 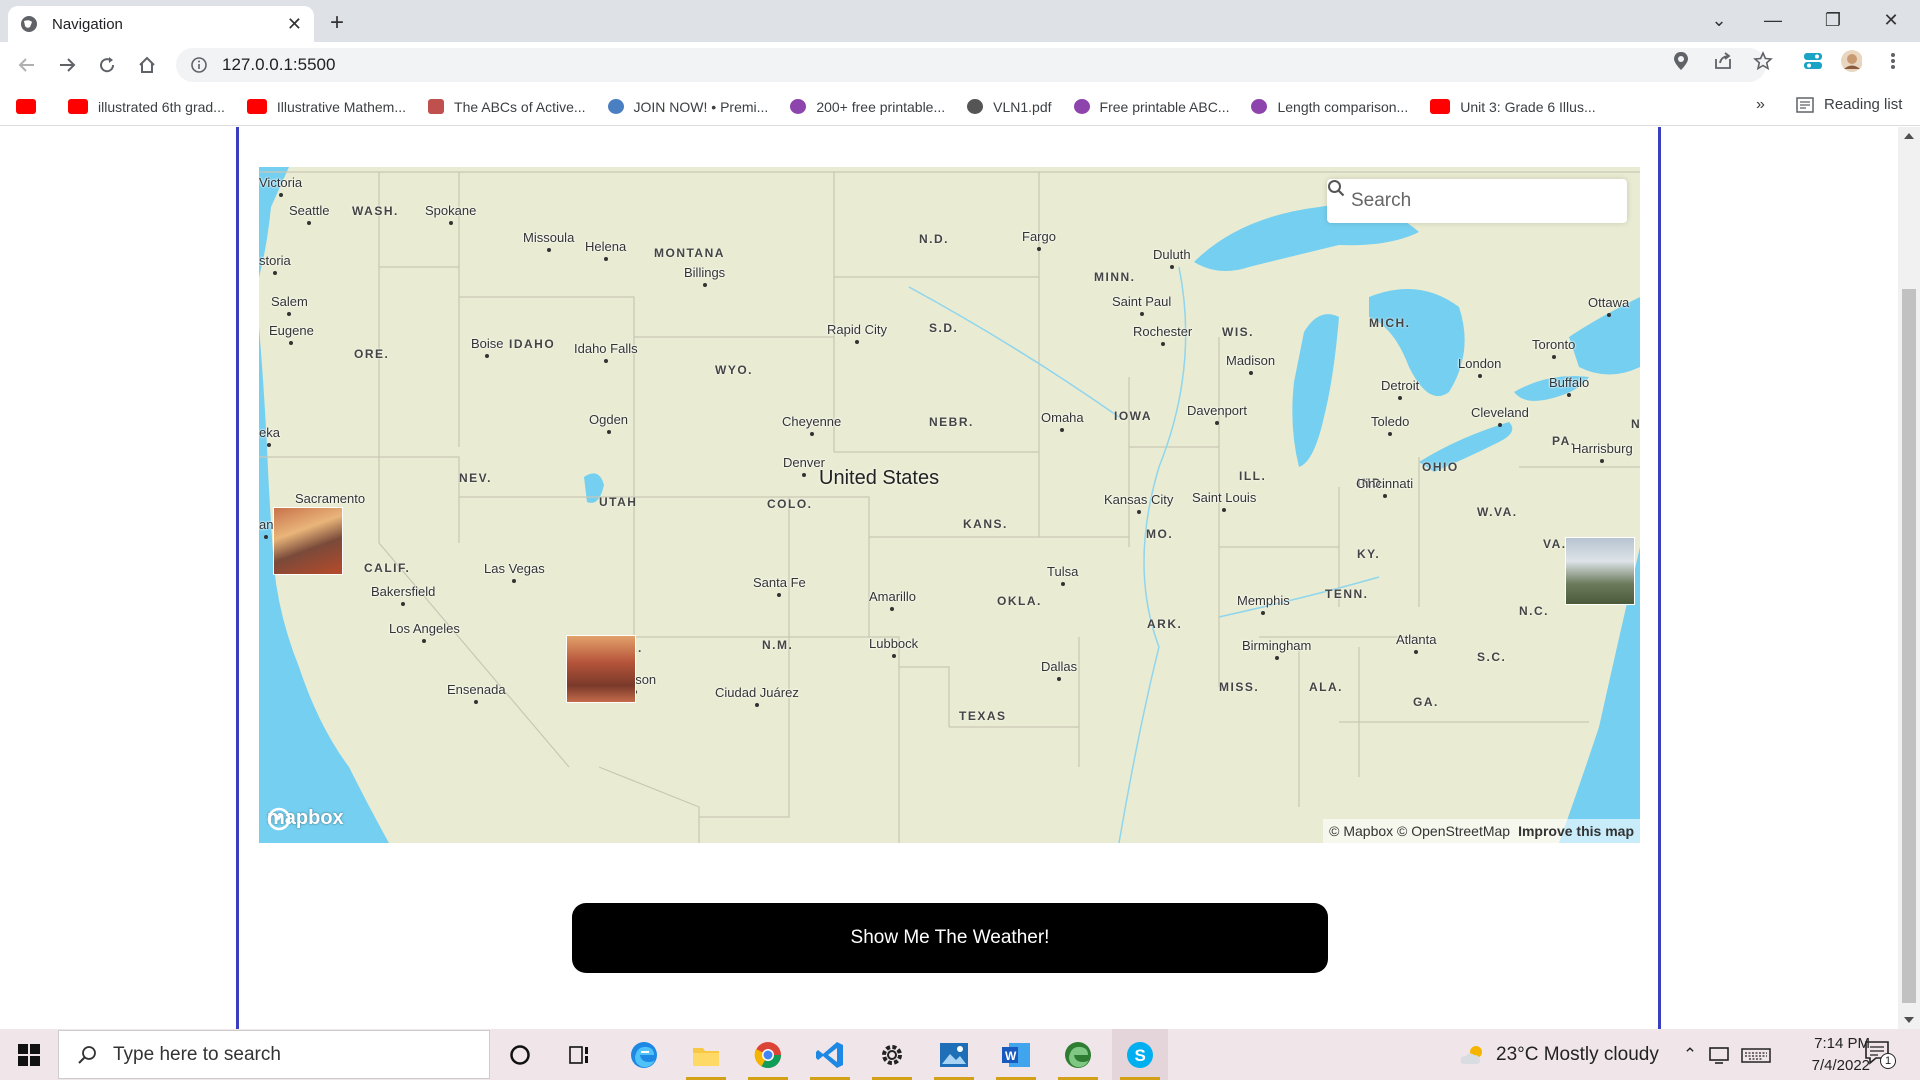 What do you see at coordinates (1554, 344) in the screenshot?
I see `city-label: Toronto` at bounding box center [1554, 344].